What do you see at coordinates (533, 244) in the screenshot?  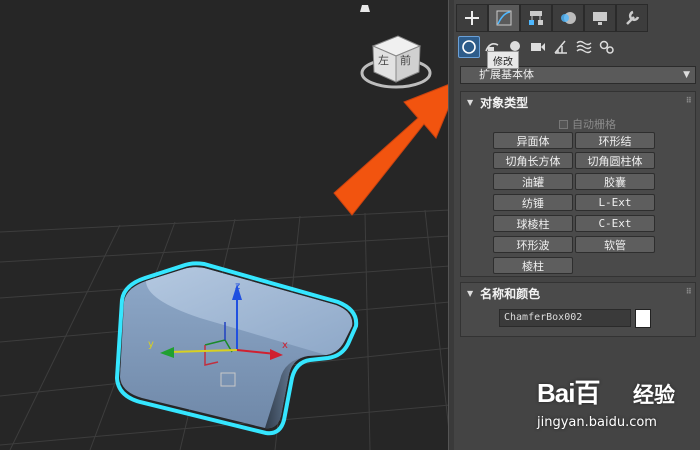 I see `ringwave-button: 环形波` at bounding box center [533, 244].